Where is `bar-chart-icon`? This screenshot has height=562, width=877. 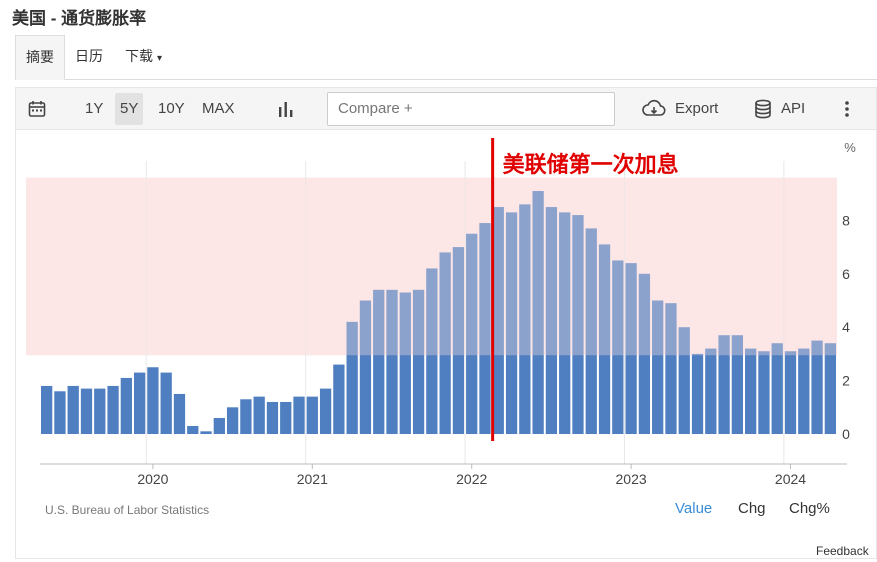
bar-chart-icon is located at coordinates (286, 111).